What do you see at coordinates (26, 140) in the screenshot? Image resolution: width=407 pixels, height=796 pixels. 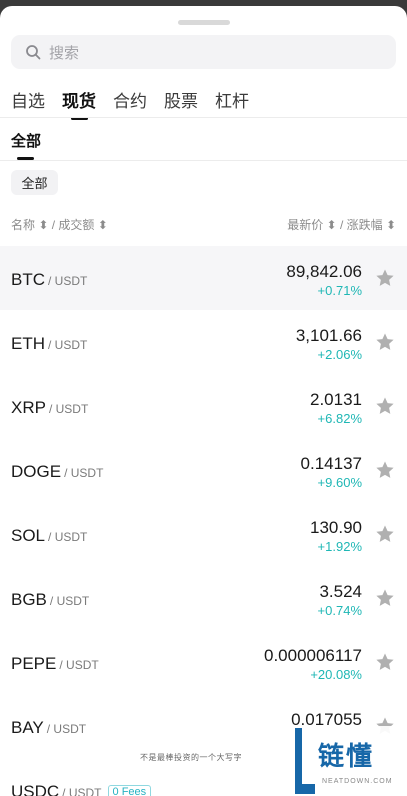 I see `subtab-all: 全部` at bounding box center [26, 140].